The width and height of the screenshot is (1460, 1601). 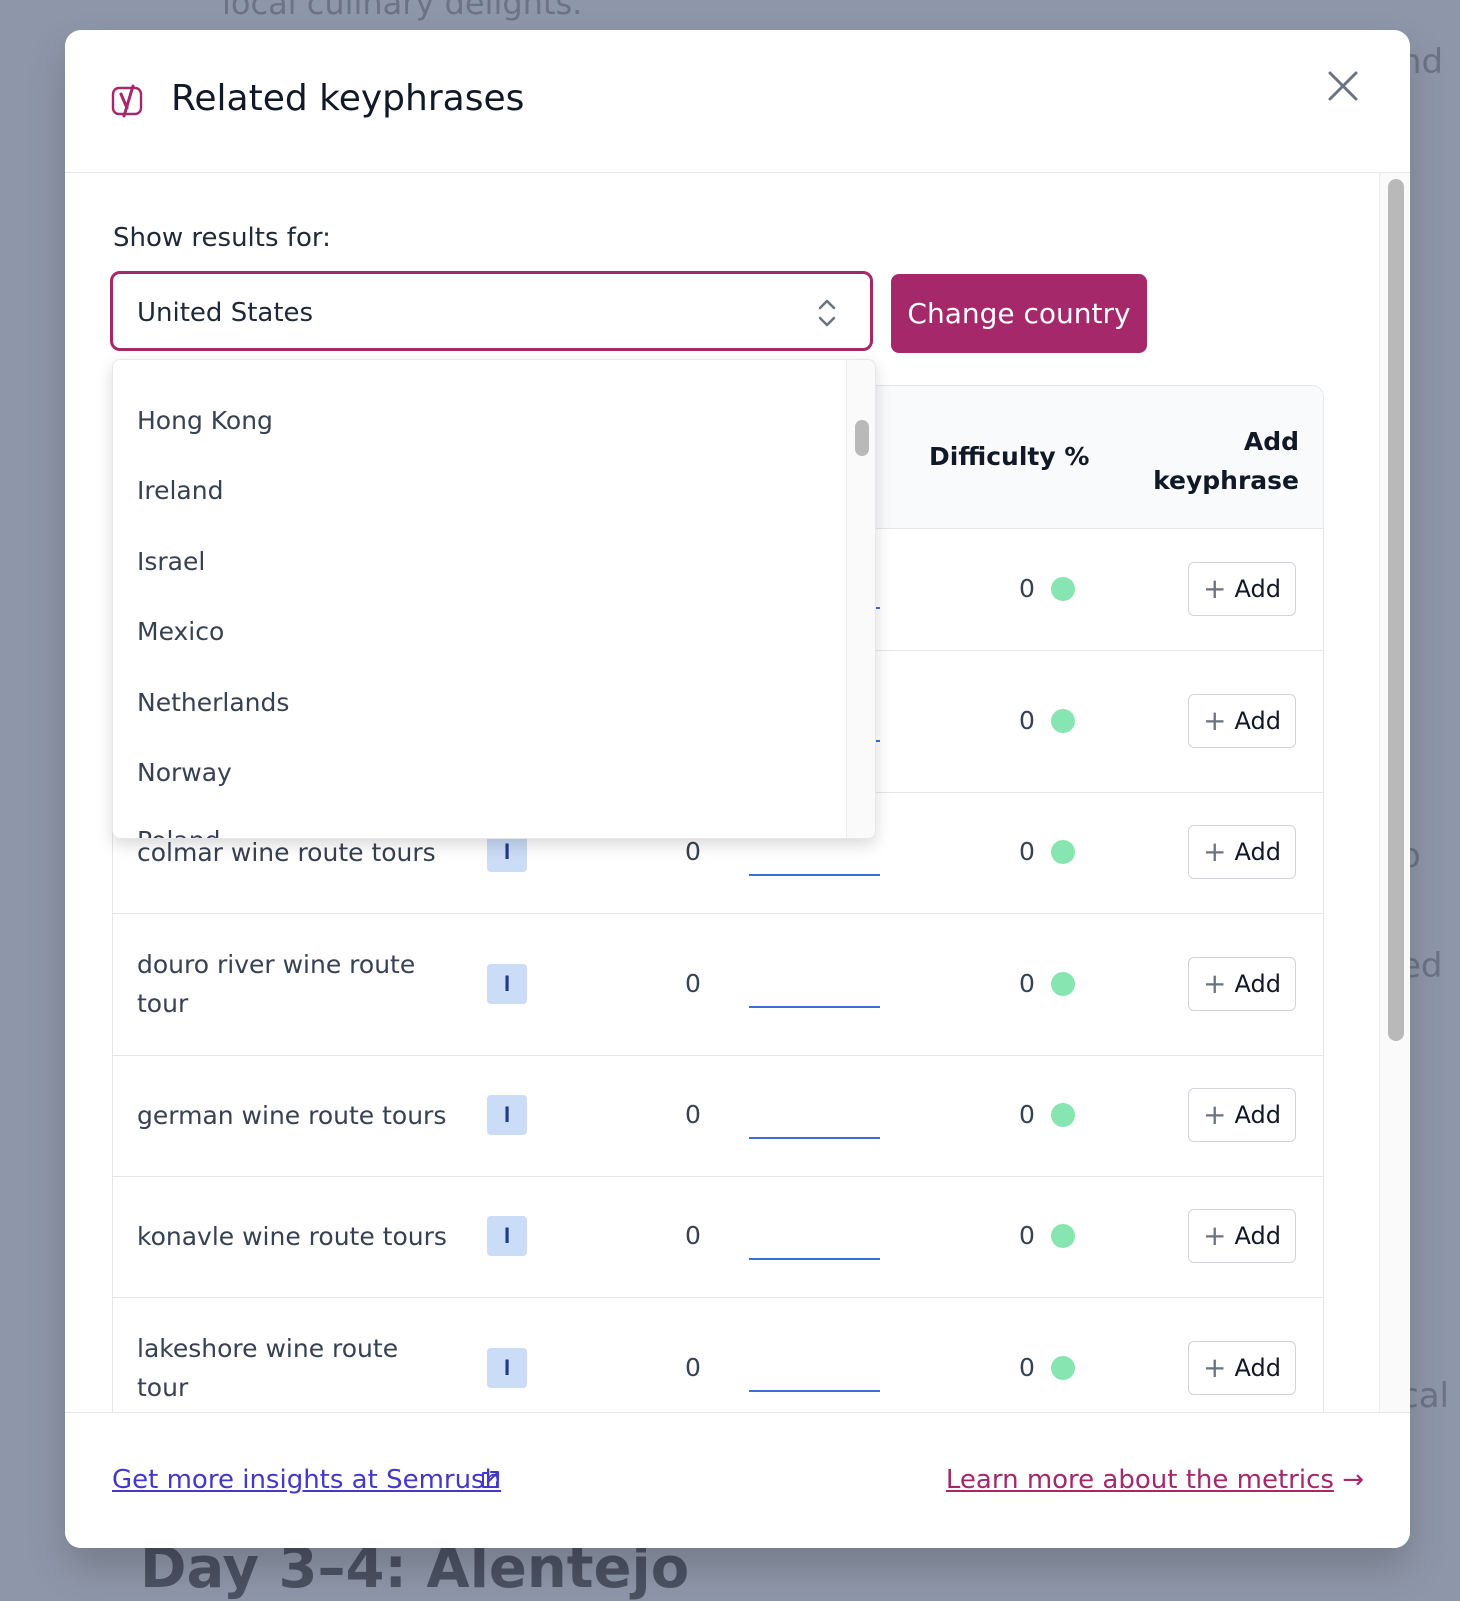 I want to click on learn-metrics-label: Learn more about the metrics, so click(x=1139, y=1480).